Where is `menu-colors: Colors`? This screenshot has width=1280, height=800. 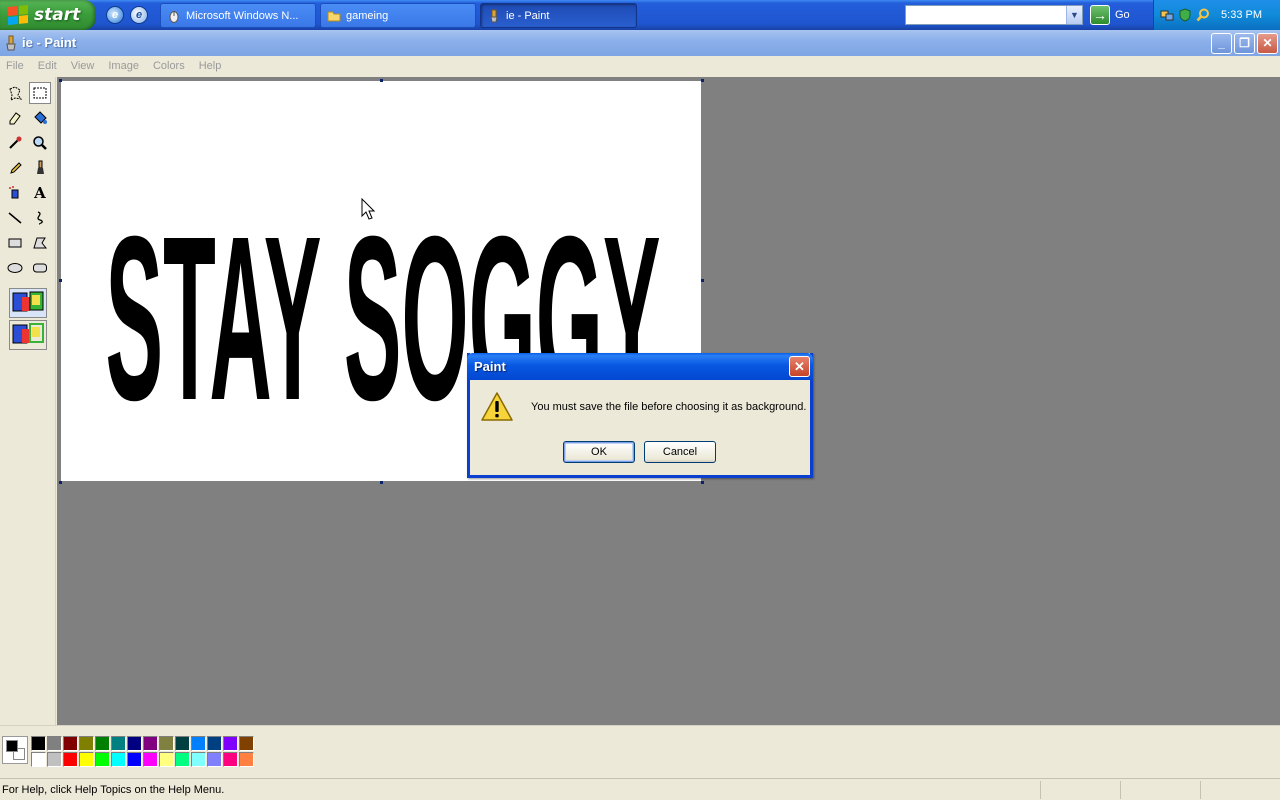 menu-colors: Colors is located at coordinates (169, 66).